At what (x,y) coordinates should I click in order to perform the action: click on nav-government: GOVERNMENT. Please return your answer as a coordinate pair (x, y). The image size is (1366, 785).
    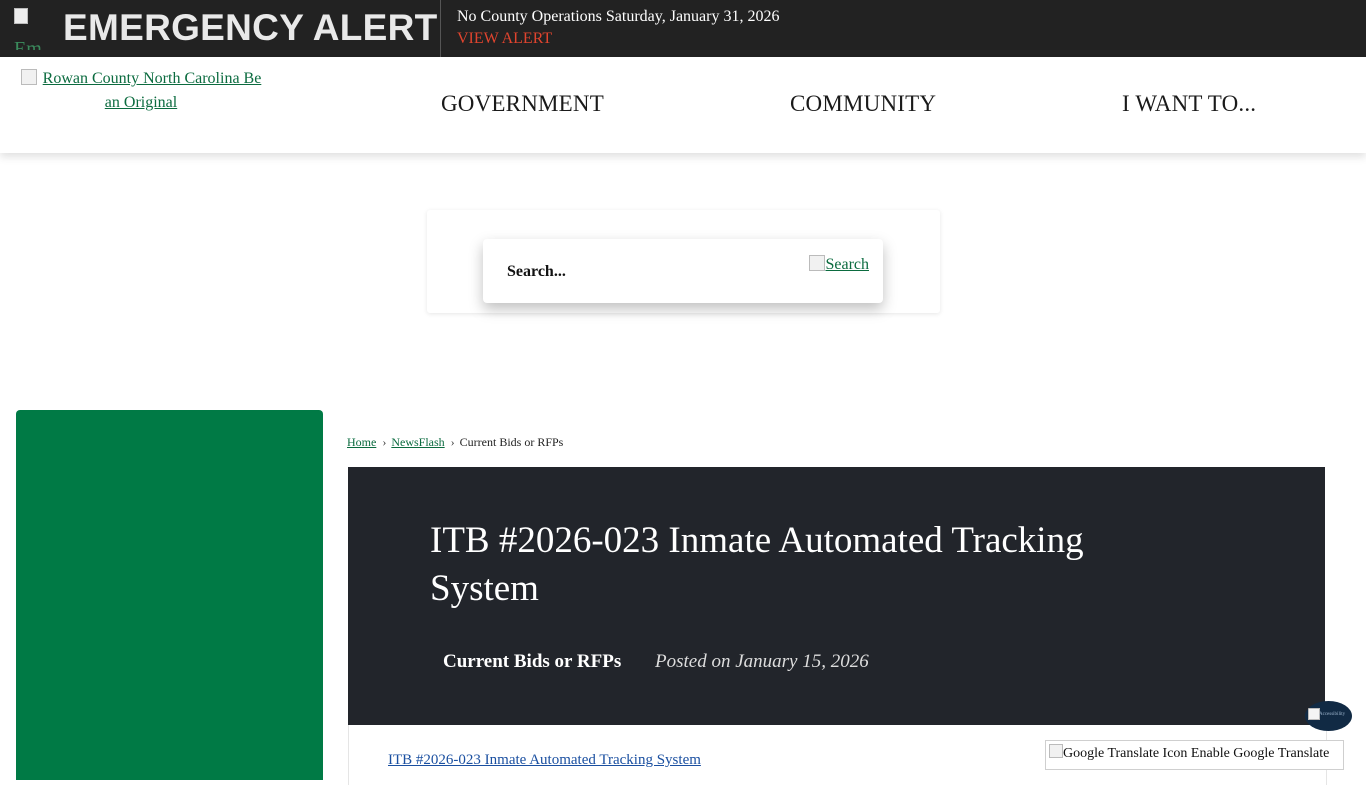
    Looking at the image, I should click on (522, 104).